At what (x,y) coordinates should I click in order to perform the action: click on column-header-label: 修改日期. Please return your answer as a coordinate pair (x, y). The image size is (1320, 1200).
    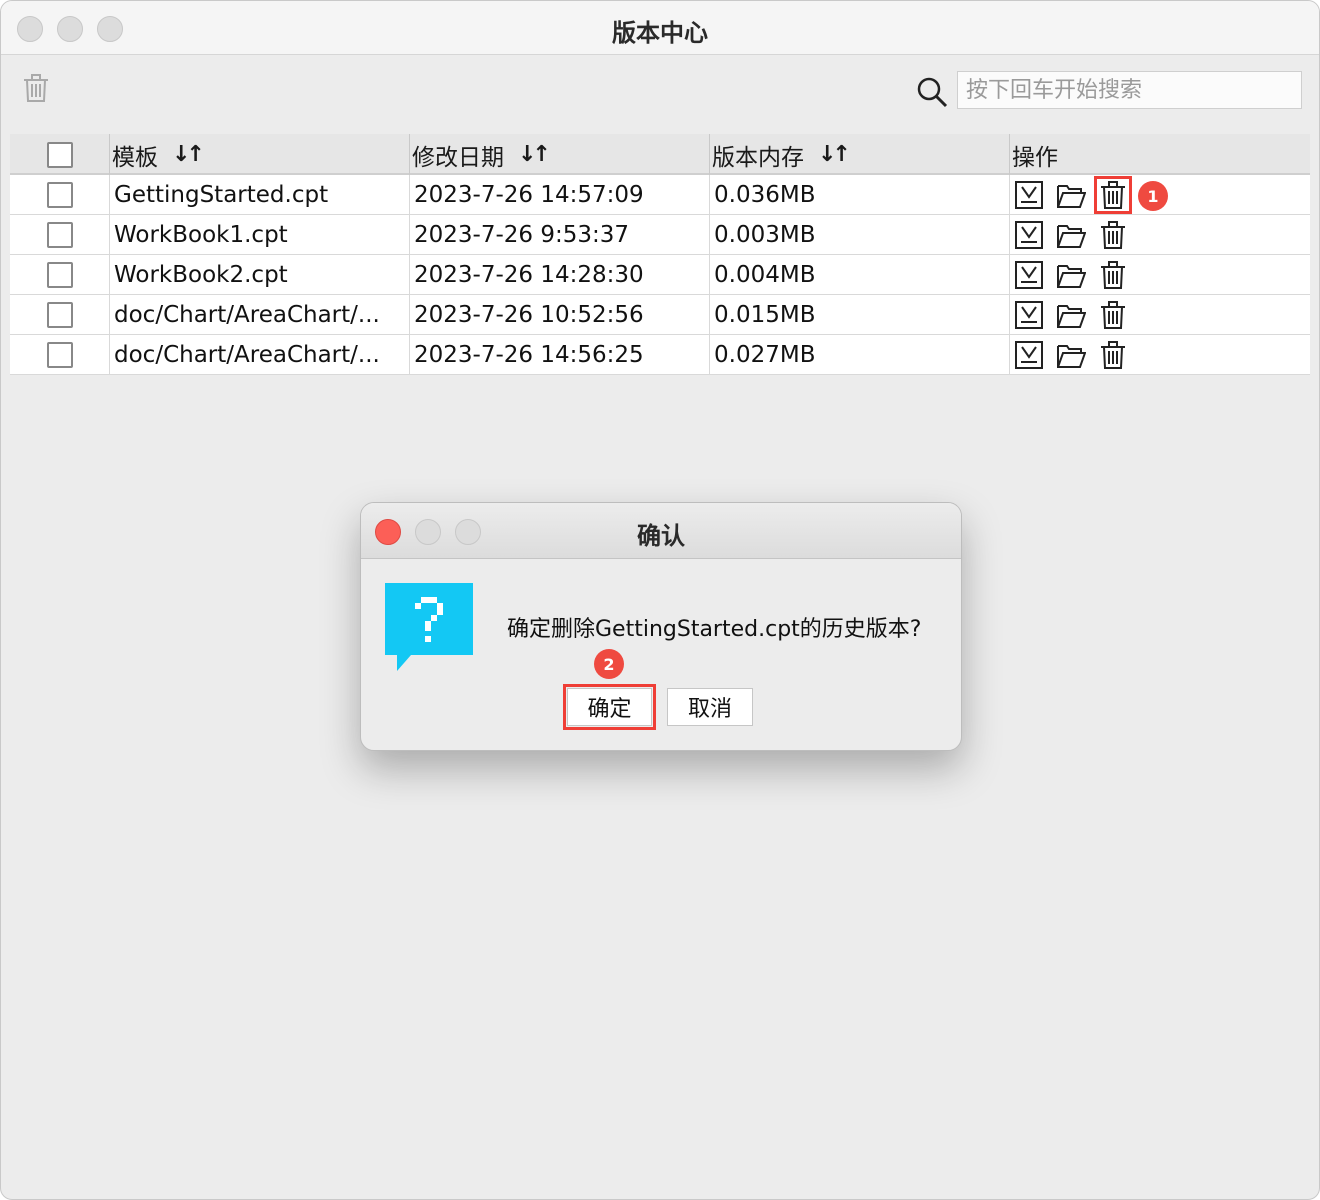
    Looking at the image, I should click on (458, 157).